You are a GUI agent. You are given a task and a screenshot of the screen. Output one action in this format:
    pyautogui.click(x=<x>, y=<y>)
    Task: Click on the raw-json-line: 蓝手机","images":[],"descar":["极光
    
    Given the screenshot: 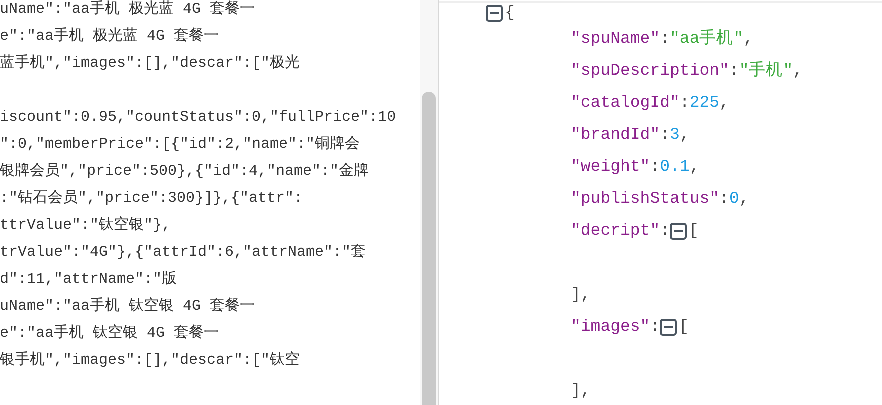 What is the action you would take?
    pyautogui.click(x=150, y=63)
    